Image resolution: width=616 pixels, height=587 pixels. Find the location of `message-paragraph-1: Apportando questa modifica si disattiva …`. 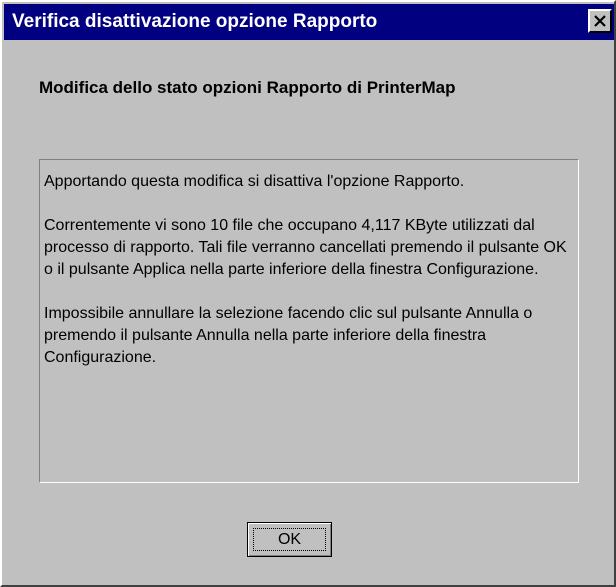

message-paragraph-1: Apportando questa modifica si disattiva … is located at coordinates (254, 181).